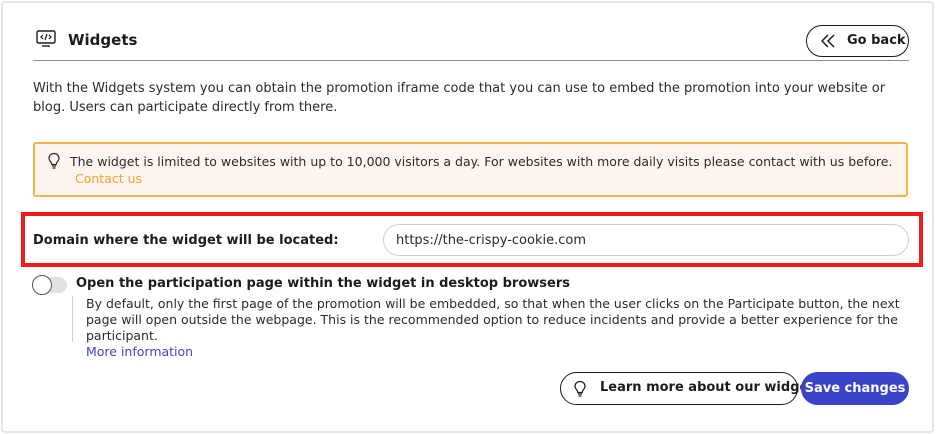  What do you see at coordinates (186, 240) in the screenshot?
I see `domain-label: Domain where the widget will be located:` at bounding box center [186, 240].